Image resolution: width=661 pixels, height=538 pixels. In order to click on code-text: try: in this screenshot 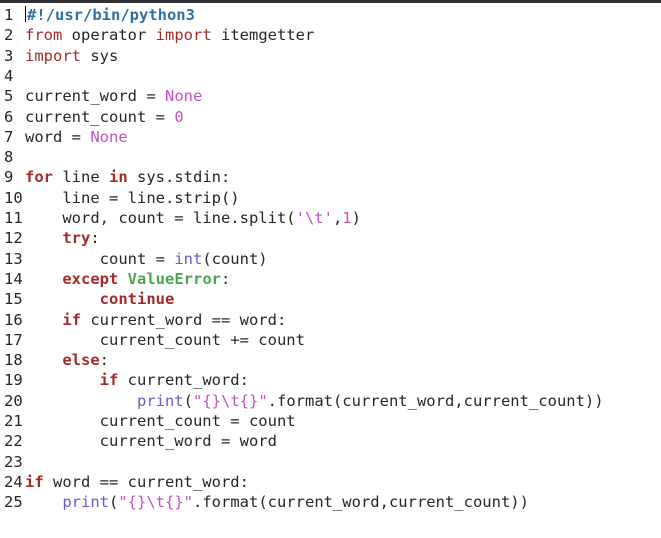, I will do `click(62, 238)`.